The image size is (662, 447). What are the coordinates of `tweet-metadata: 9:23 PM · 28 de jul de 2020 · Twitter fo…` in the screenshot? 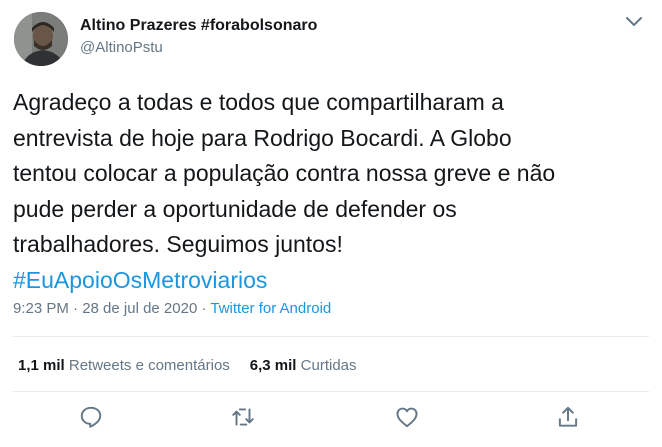 It's located at (172, 308).